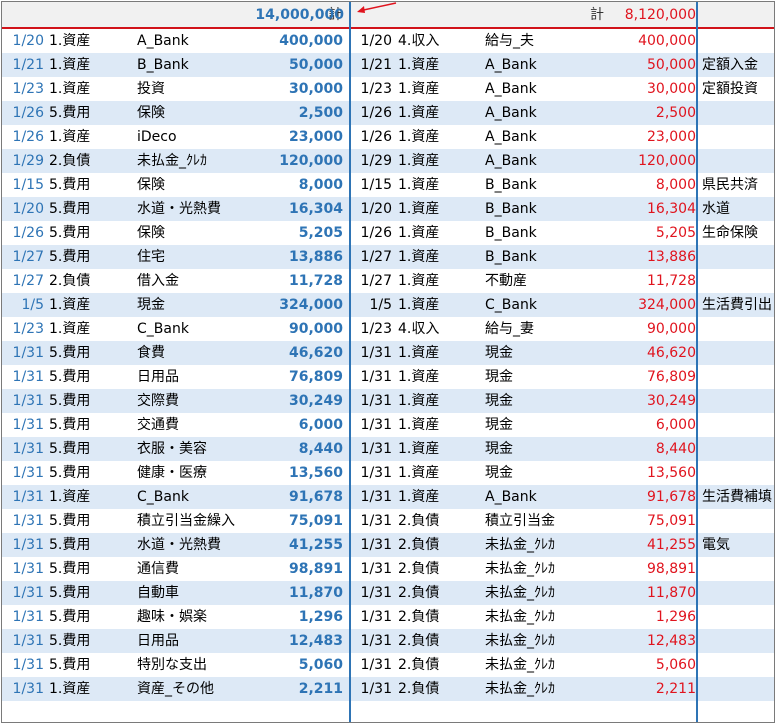 Image resolution: width=776 pixels, height=724 pixels. Describe the element at coordinates (374, 161) in the screenshot. I see `credit-date-cell: 1/29` at that location.